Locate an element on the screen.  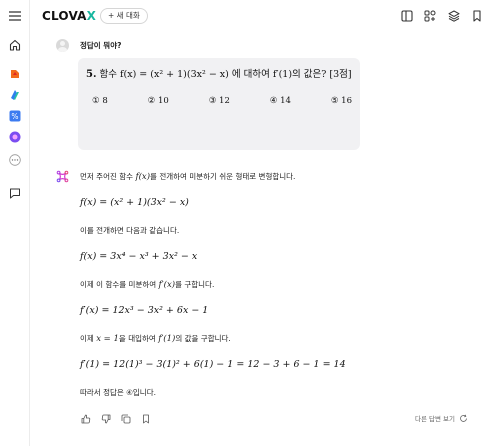
answer-paragraph-4: 이제 x = 1을 대입하여 f′(1)의 값을 구합니다. is located at coordinates (155, 339).